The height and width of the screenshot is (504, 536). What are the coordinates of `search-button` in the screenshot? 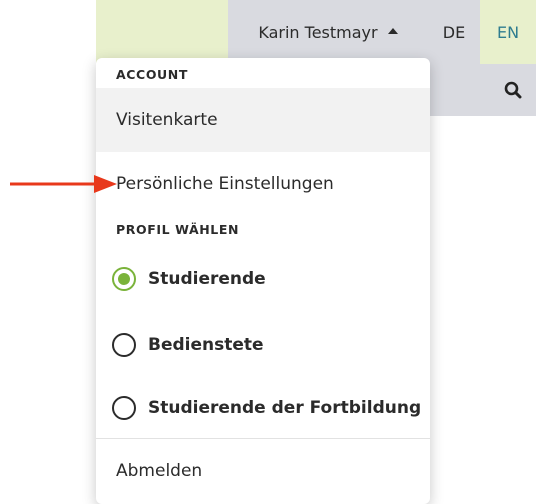 It's located at (513, 90).